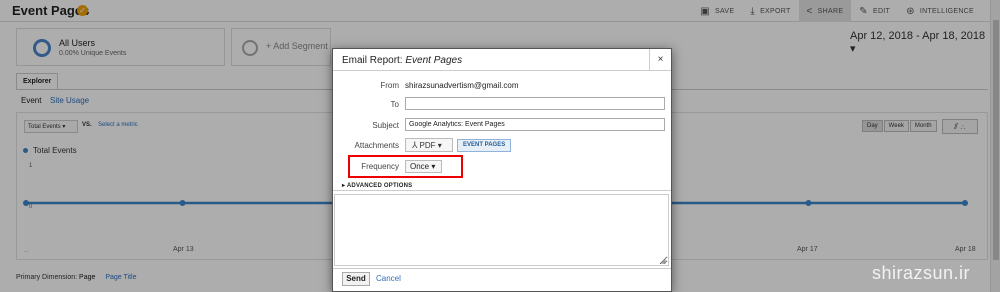  Describe the element at coordinates (415, 145) in the screenshot. I see `pdf-icon: ⅄` at that location.